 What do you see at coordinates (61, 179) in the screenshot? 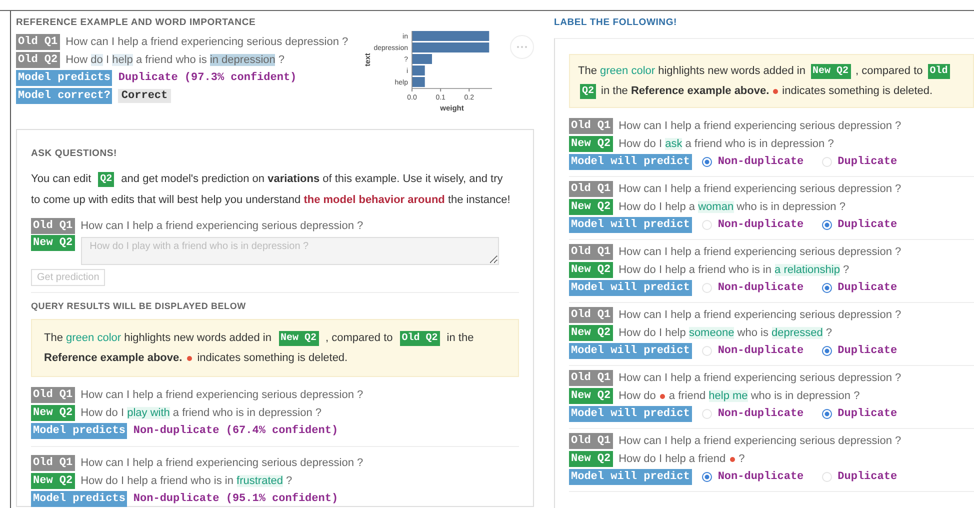
I see `instruction-text: You can edit` at bounding box center [61, 179].